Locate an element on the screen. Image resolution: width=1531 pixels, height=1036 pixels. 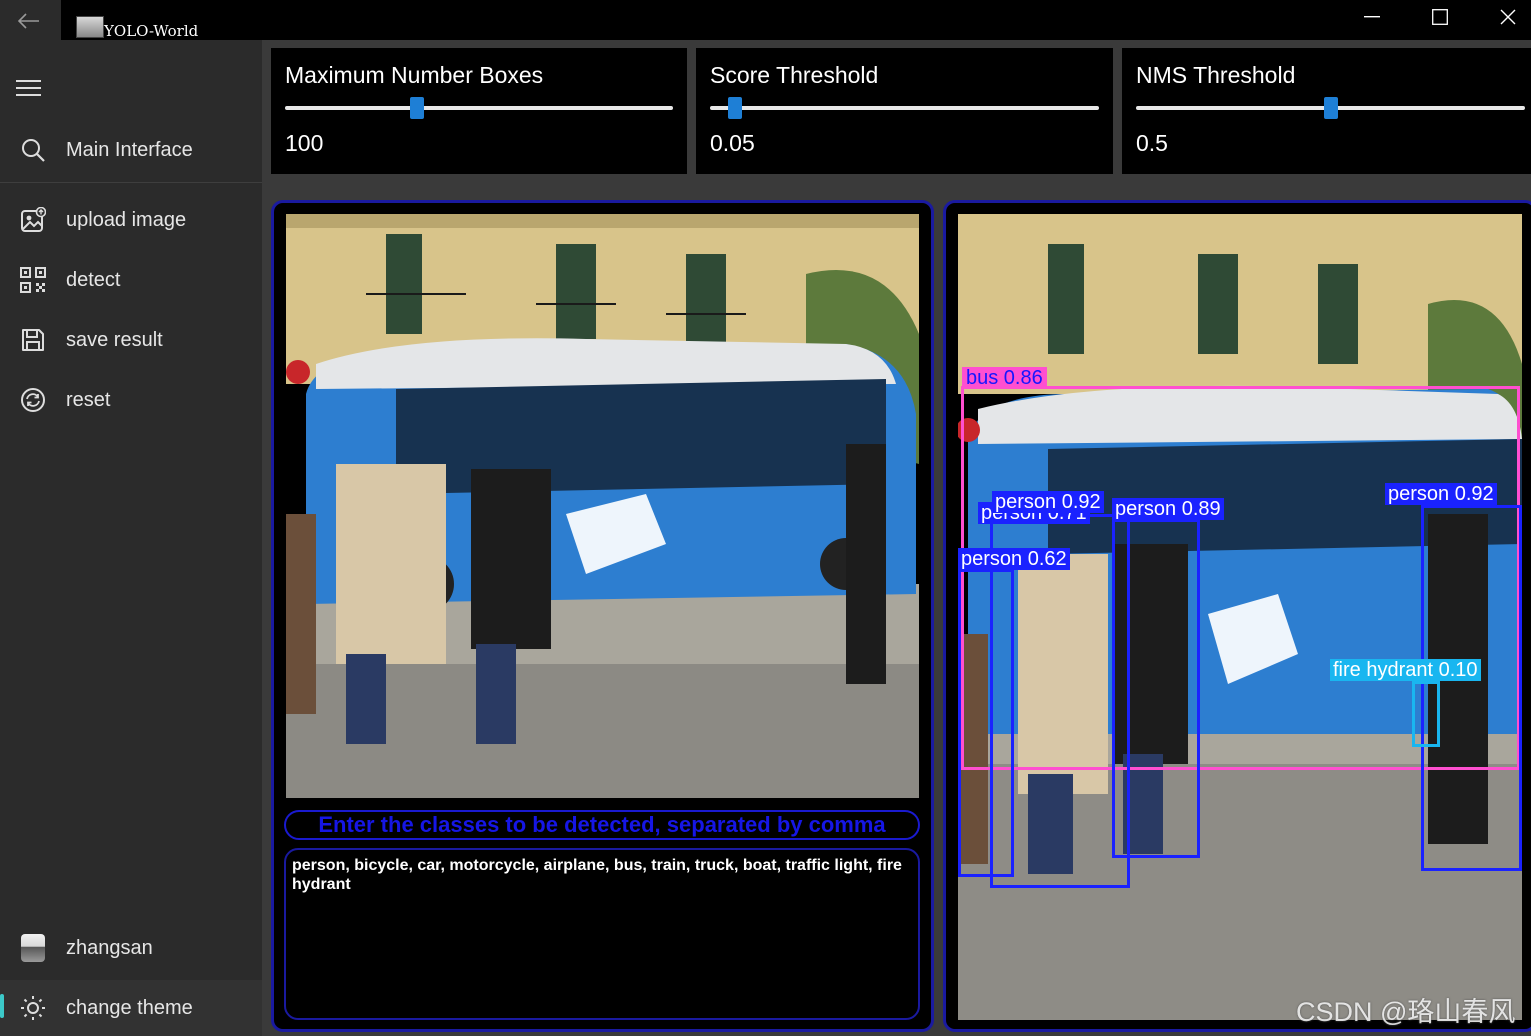
detection-label: person 0.62 is located at coordinates (1014, 559).